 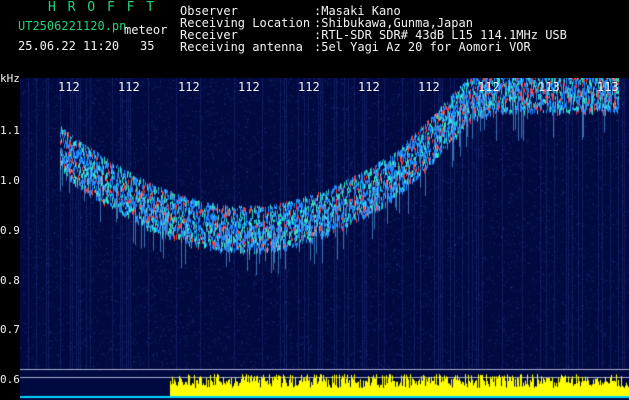 What do you see at coordinates (69, 46) in the screenshot?
I see `date-time: 25.06.22 11:20` at bounding box center [69, 46].